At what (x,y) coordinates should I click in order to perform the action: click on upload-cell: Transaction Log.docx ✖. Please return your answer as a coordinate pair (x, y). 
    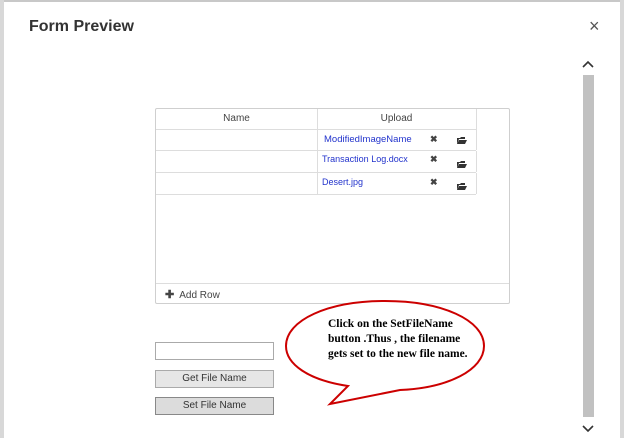
    Looking at the image, I should click on (397, 161).